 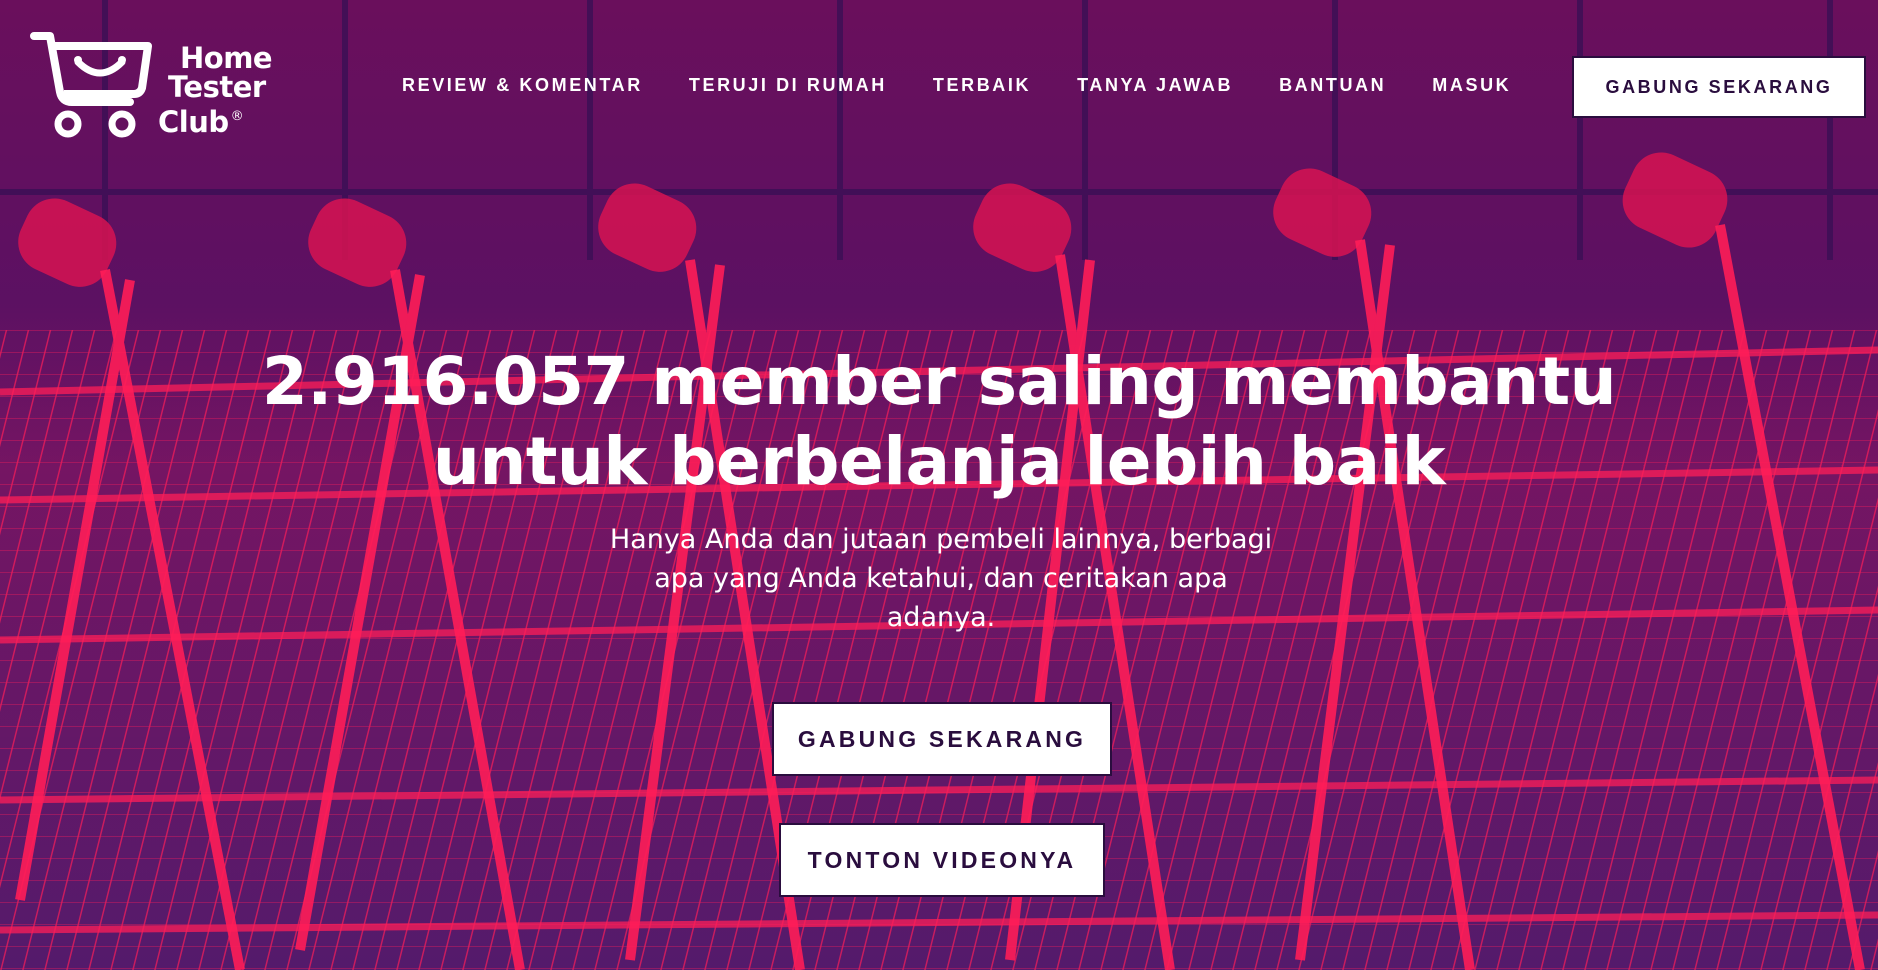 I want to click on logo-word-club: Club ®, so click(x=215, y=119).